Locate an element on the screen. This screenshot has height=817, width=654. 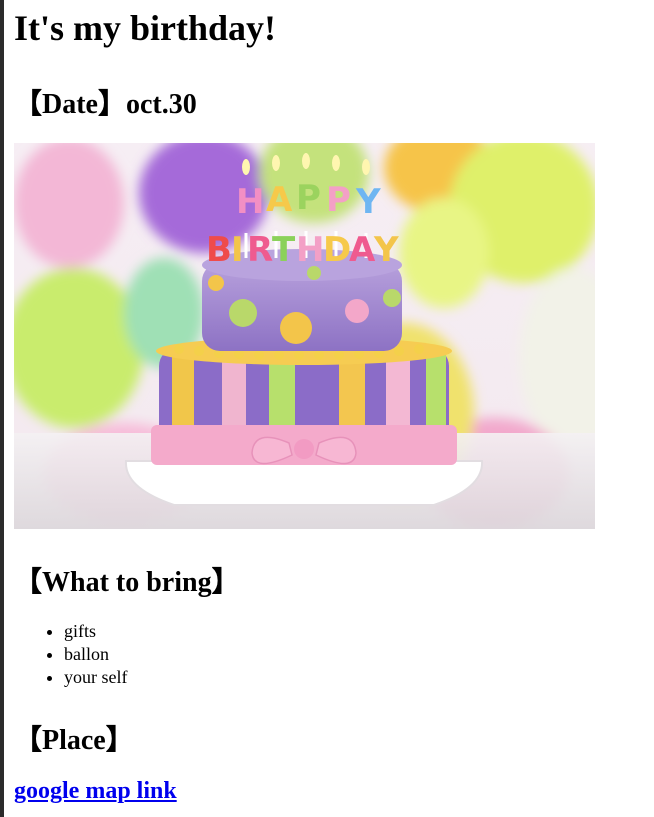
bring-list: gifts ballon your self is located at coordinates (70, 654).